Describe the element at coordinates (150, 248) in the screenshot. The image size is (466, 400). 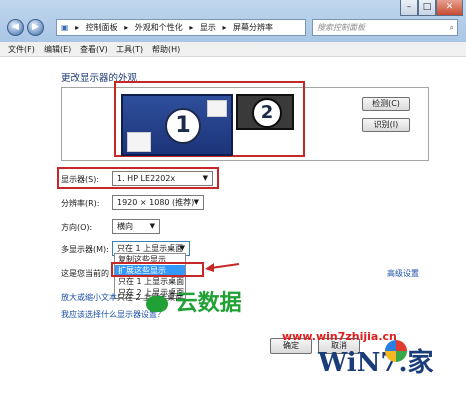
I see `multi-display-value: 只在 1 上显示桌面` at that location.